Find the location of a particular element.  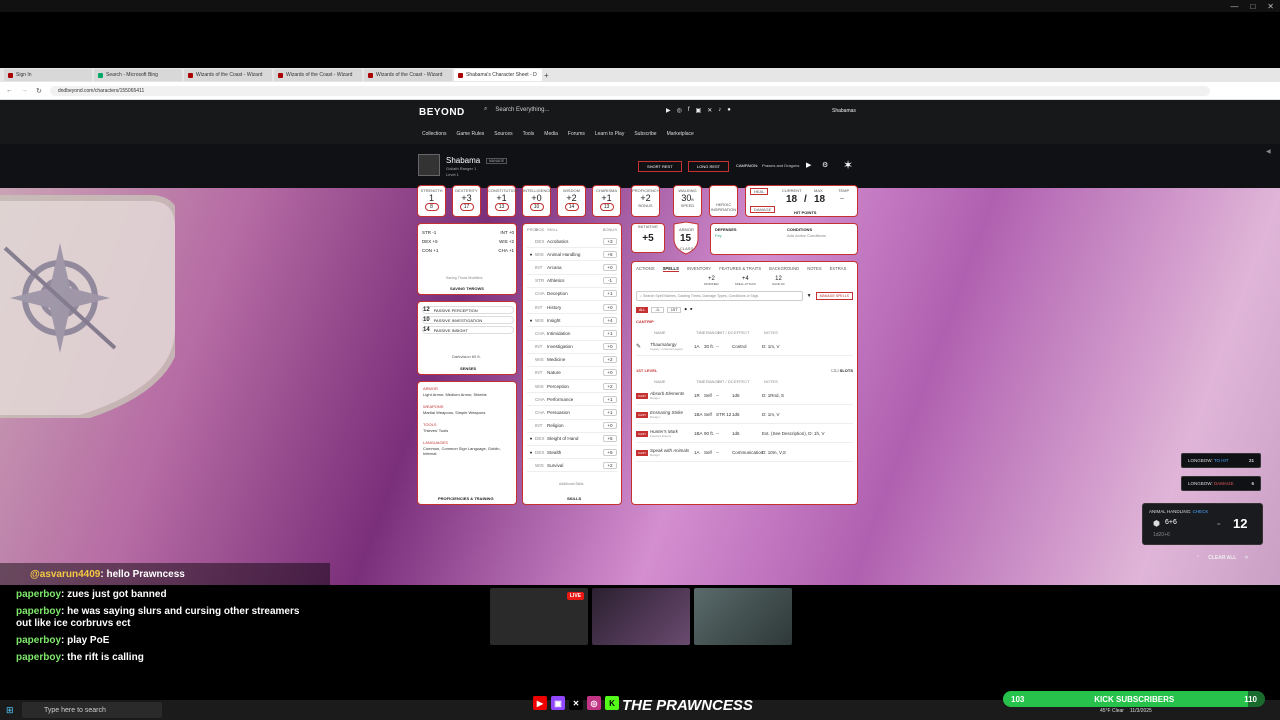

tab-inventory: INVENTORY is located at coordinates (699, 269).